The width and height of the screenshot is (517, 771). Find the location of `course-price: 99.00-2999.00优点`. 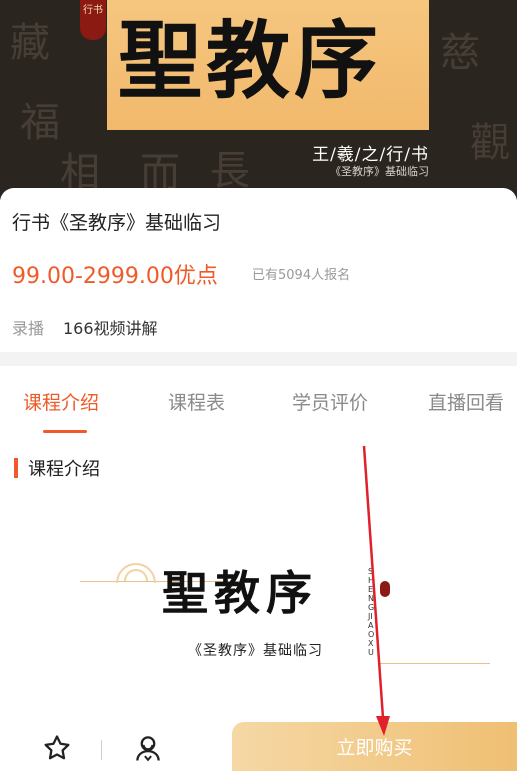

course-price: 99.00-2999.00优点 is located at coordinates (115, 276).